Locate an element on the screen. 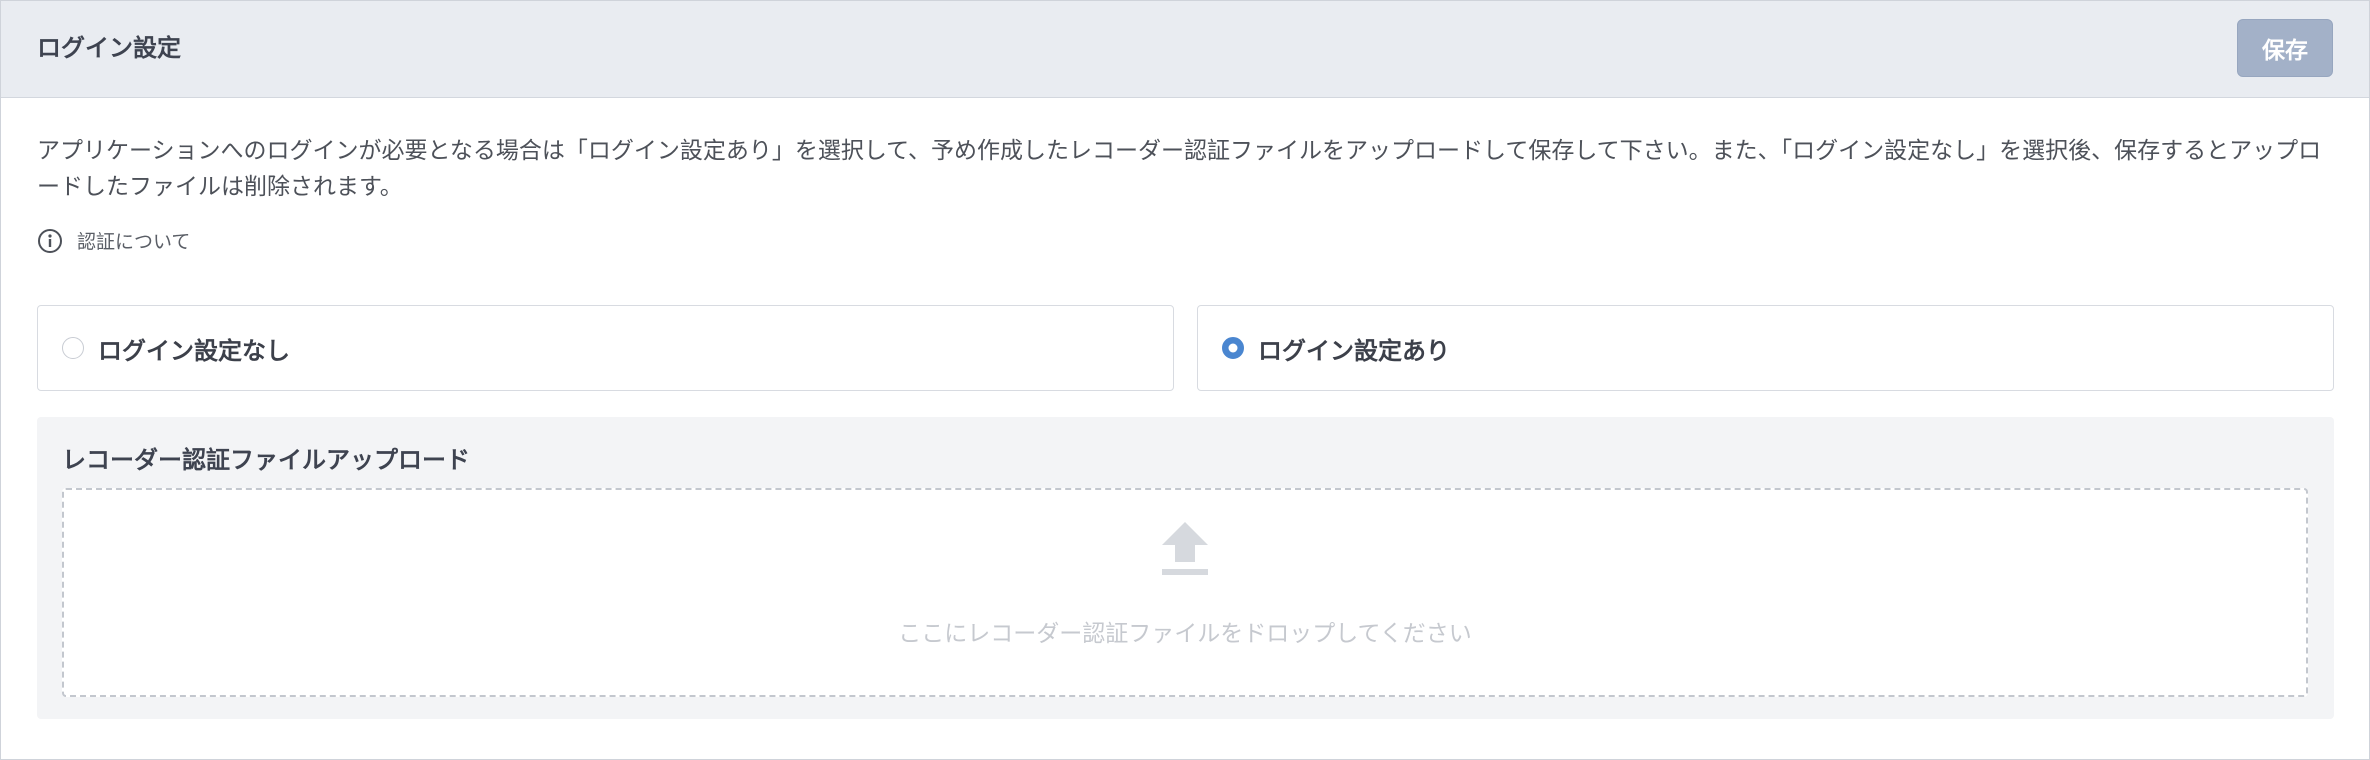 The width and height of the screenshot is (2370, 760). option-login-on-label: ログイン設定あり is located at coordinates (1354, 350).